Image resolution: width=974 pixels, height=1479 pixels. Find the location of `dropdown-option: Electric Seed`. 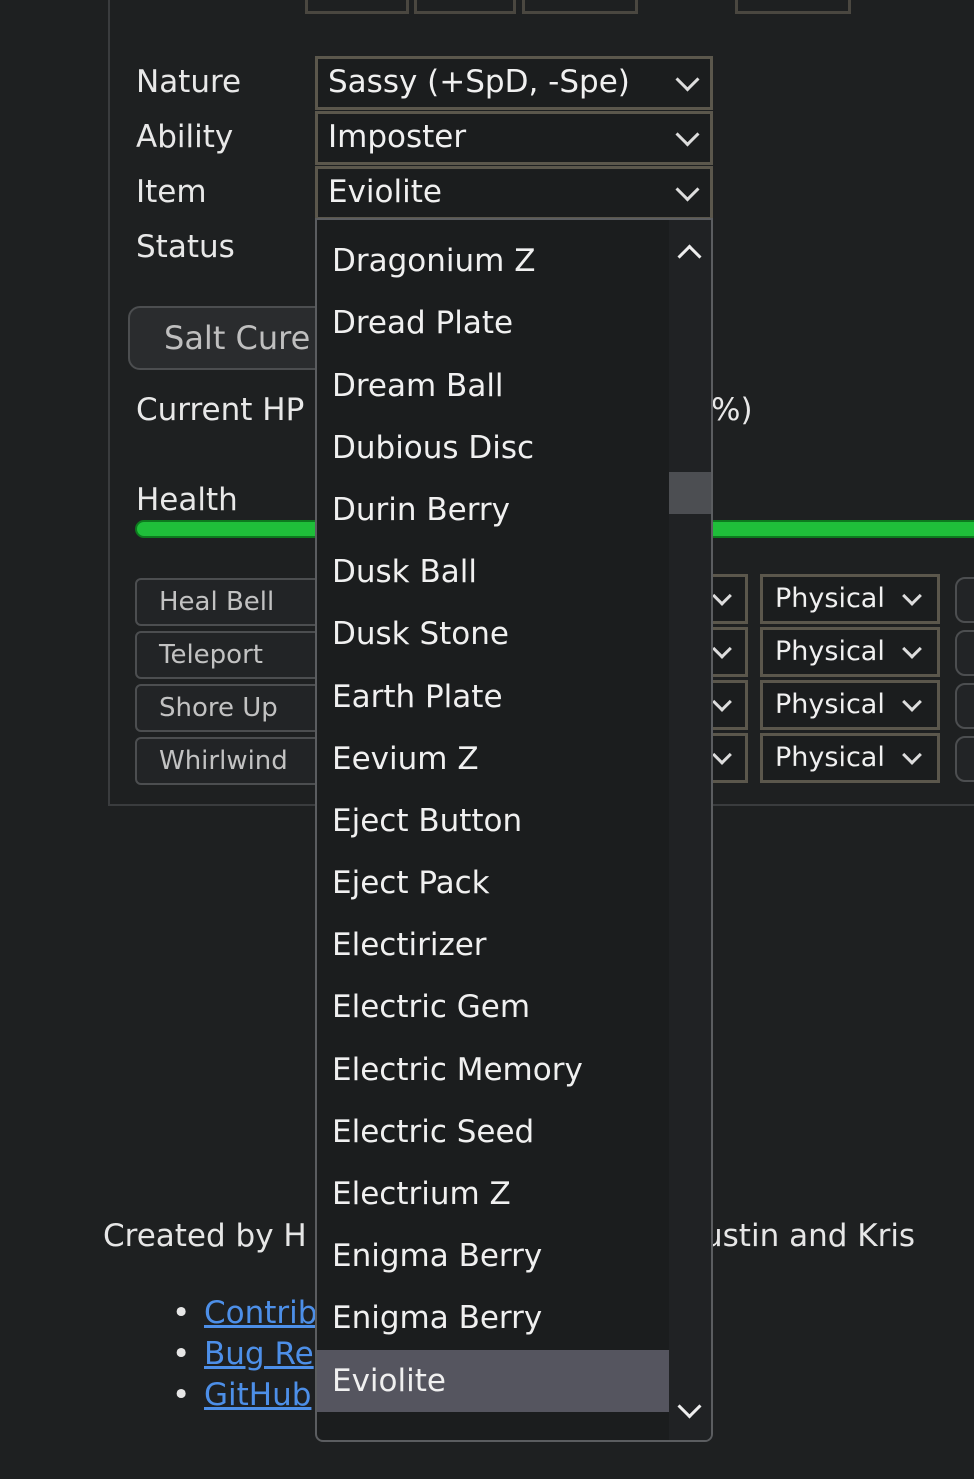

dropdown-option: Electric Seed is located at coordinates (493, 1132).